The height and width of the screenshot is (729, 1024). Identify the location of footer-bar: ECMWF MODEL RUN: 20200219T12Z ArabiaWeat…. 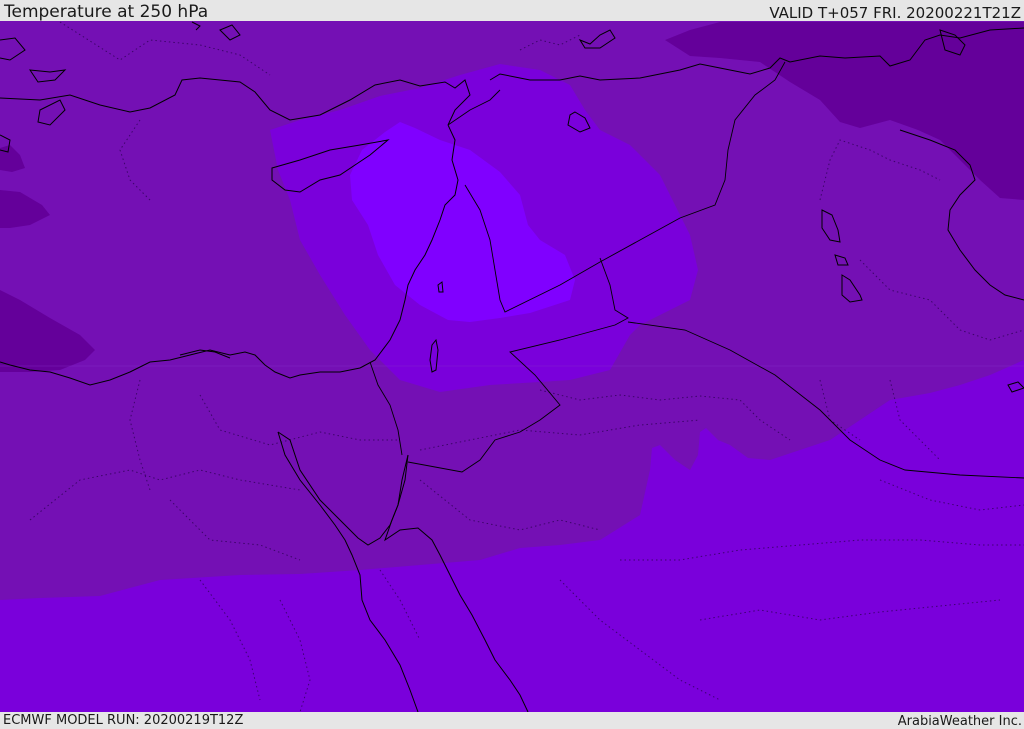
(512, 720).